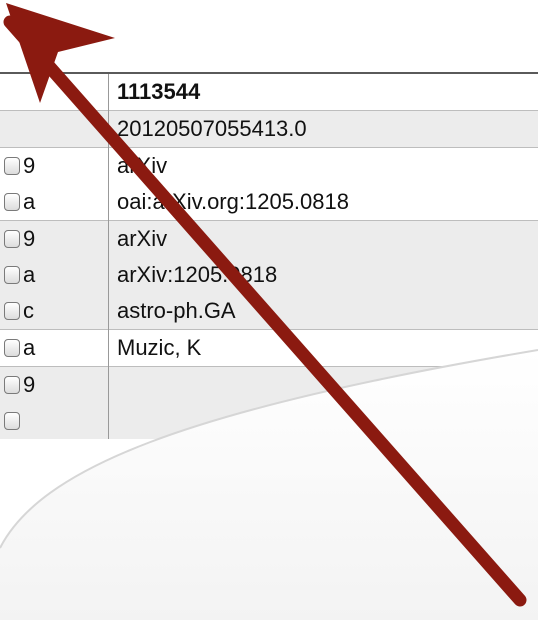  I want to click on subfield-value: 1113544, so click(323, 91).